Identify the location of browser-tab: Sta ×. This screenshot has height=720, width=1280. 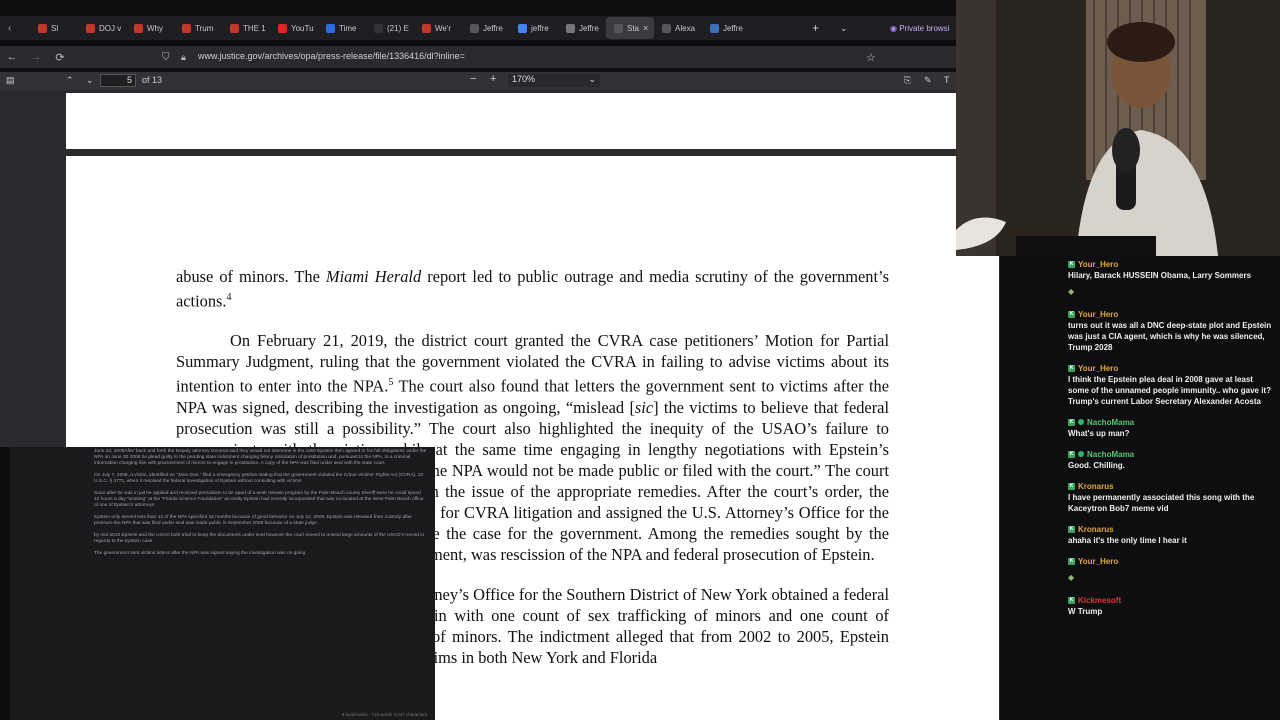
(630, 28).